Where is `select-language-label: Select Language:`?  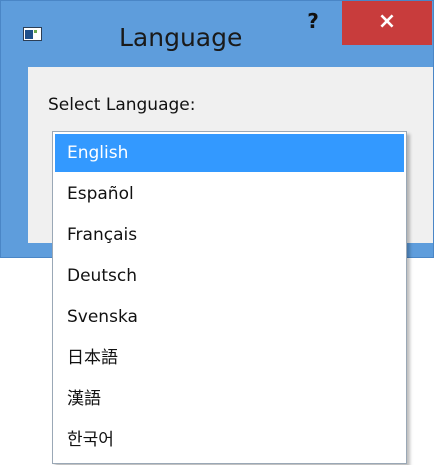 select-language-label: Select Language: is located at coordinates (122, 105).